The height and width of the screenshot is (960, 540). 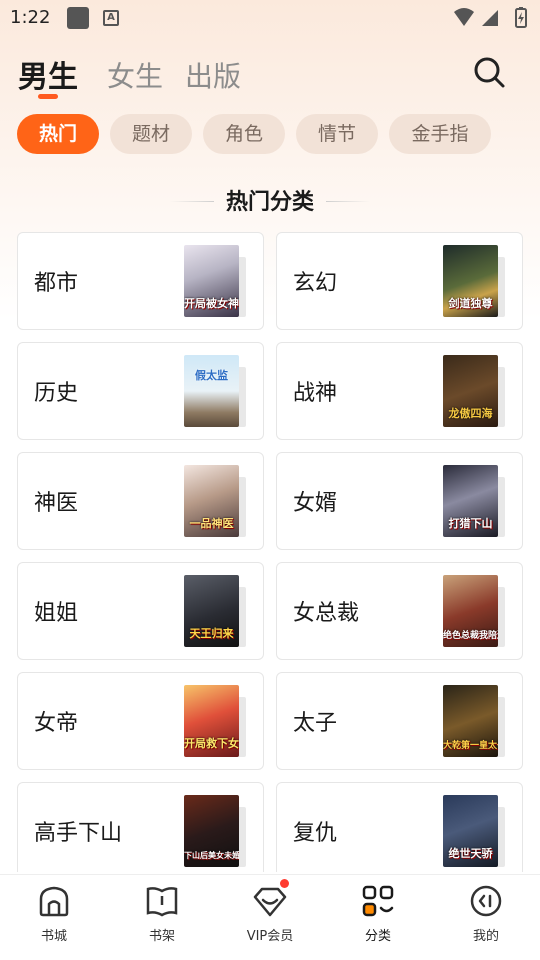 What do you see at coordinates (140, 721) in the screenshot?
I see `category-card: 女帝 开局救下女帝` at bounding box center [140, 721].